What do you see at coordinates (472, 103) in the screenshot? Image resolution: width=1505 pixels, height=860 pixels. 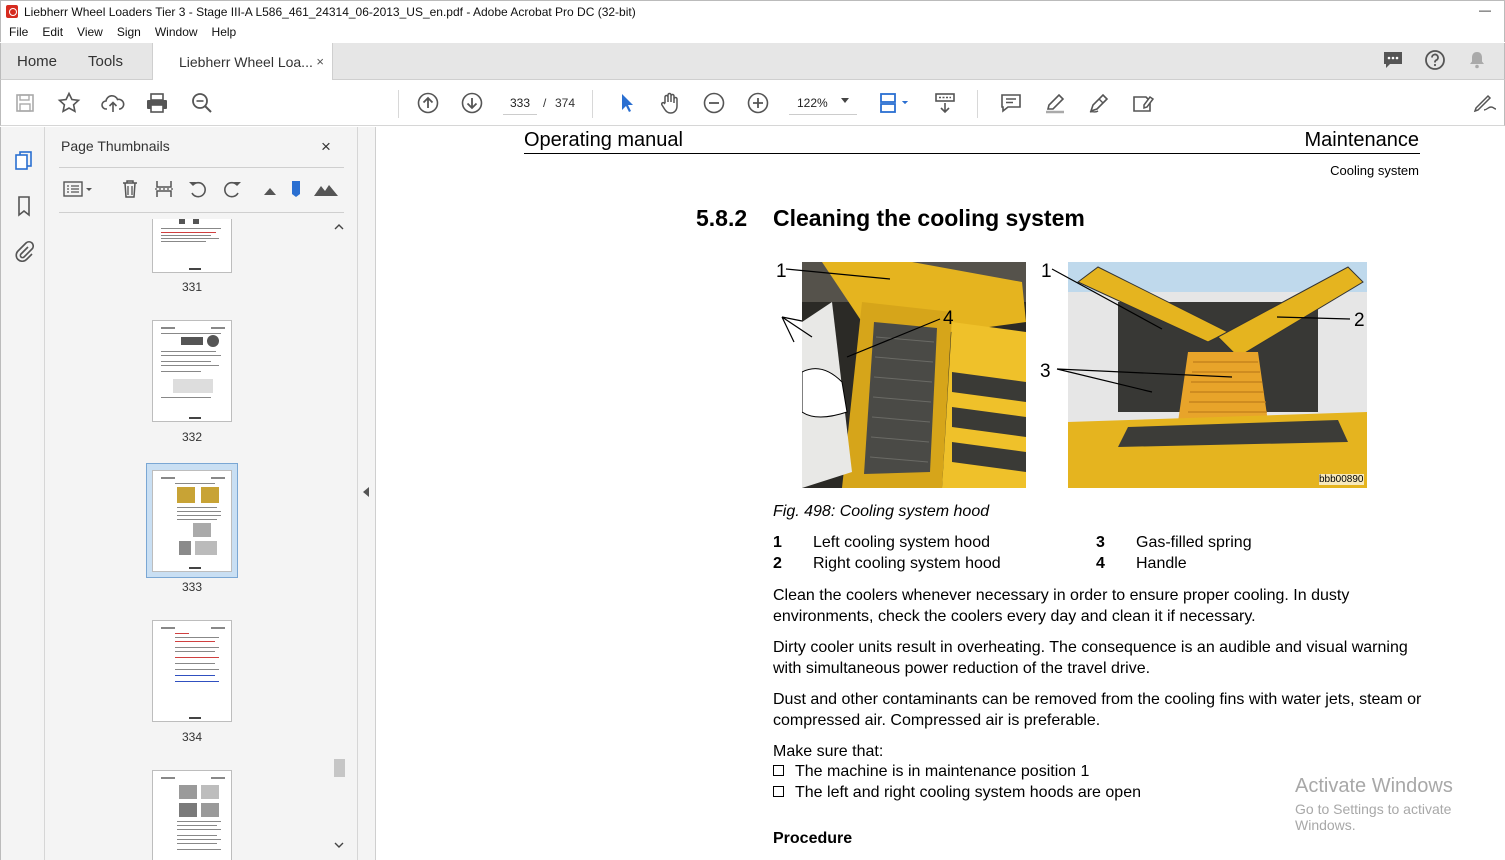 I see `next-page-icon` at bounding box center [472, 103].